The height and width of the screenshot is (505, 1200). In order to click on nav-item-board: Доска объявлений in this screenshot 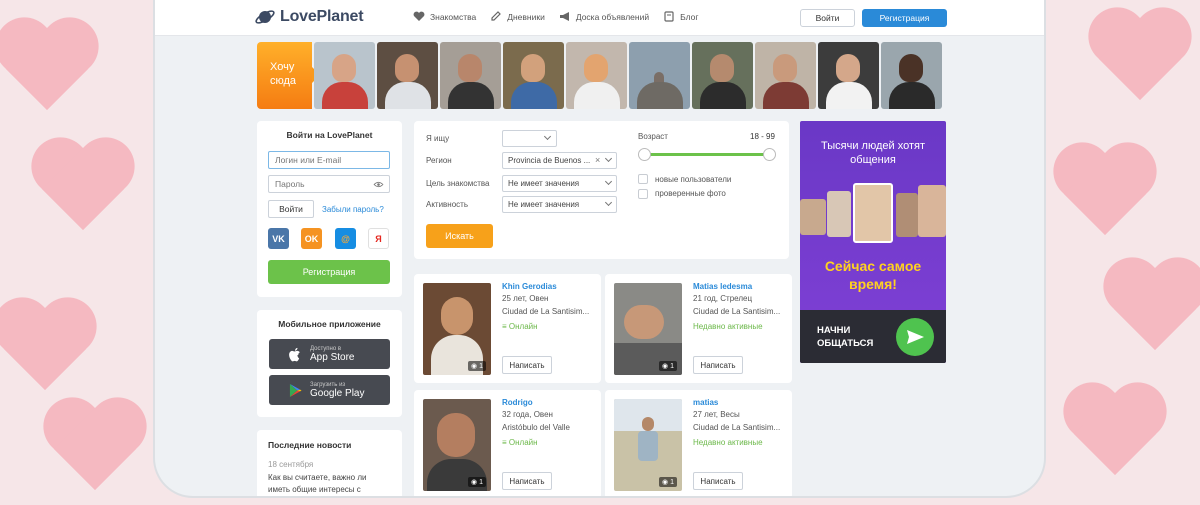, I will do `click(604, 16)`.